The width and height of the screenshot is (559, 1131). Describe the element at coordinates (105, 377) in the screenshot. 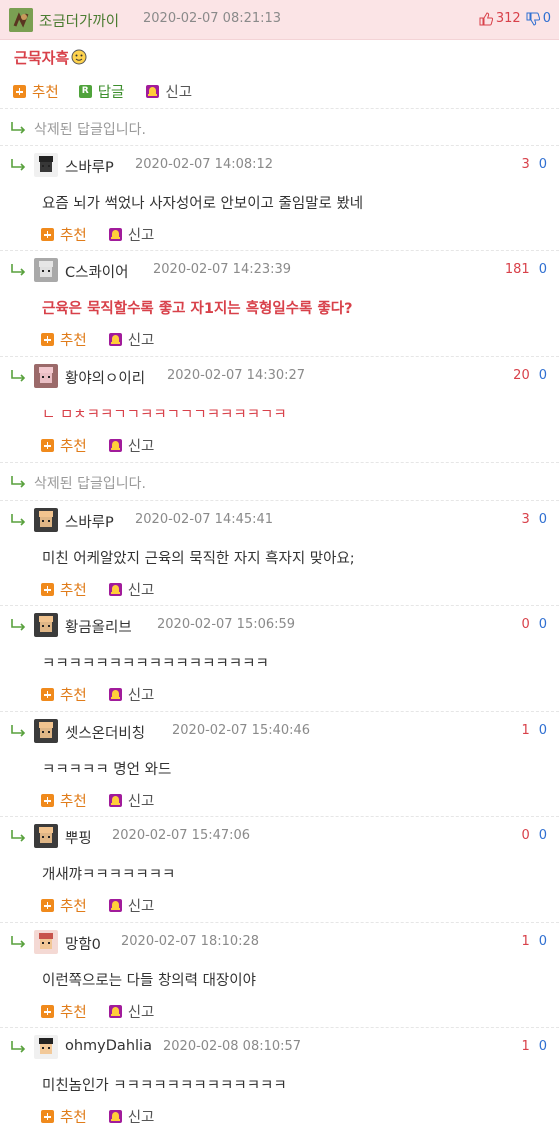

I see `reply-nick: 황야의ㅇ이리` at that location.